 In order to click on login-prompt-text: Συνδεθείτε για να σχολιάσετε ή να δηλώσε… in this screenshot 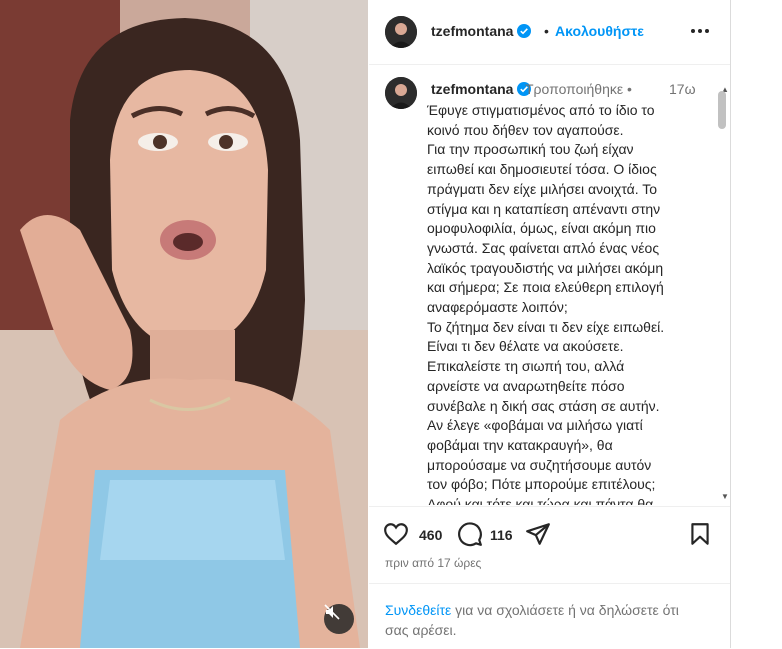, I will do `click(545, 620)`.